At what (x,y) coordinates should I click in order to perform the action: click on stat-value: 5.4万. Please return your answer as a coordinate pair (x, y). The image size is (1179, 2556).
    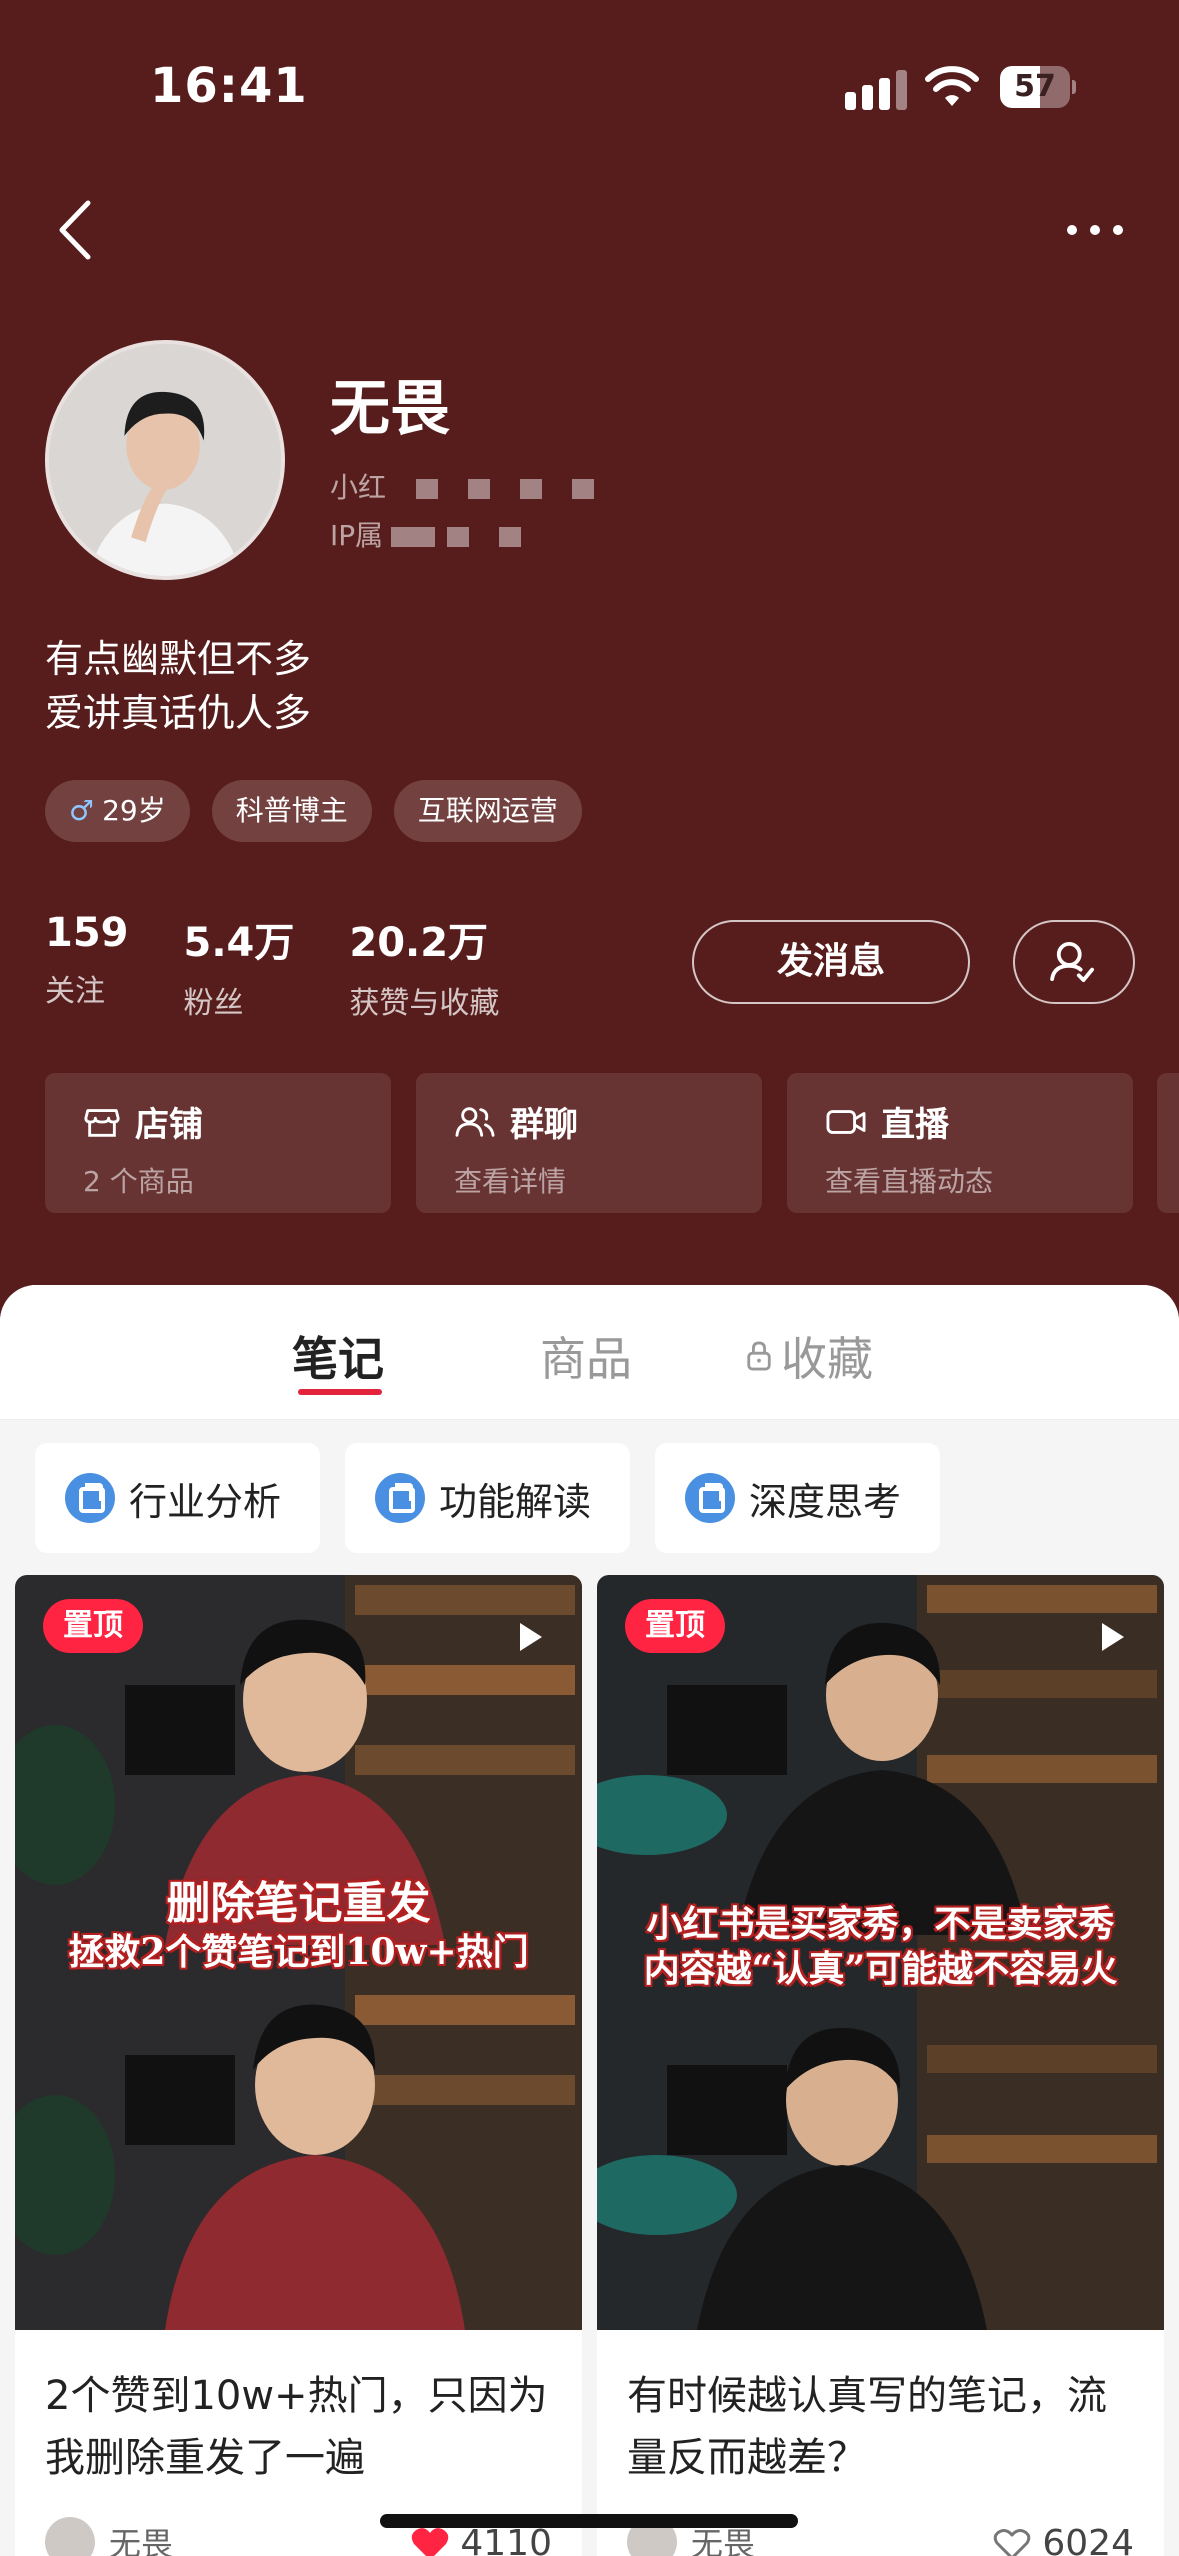
    Looking at the image, I should click on (239, 943).